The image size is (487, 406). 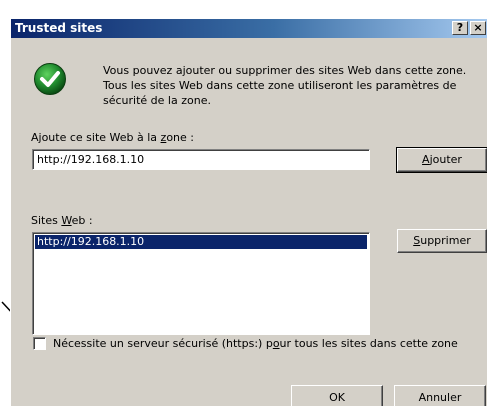 I want to click on help-button: ?, so click(x=460, y=28).